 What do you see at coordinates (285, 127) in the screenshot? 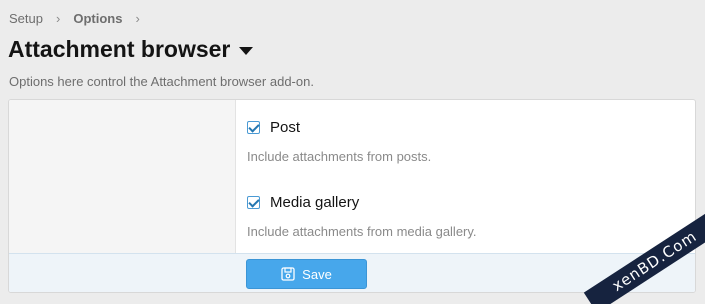
I see `post-label: Post` at bounding box center [285, 127].